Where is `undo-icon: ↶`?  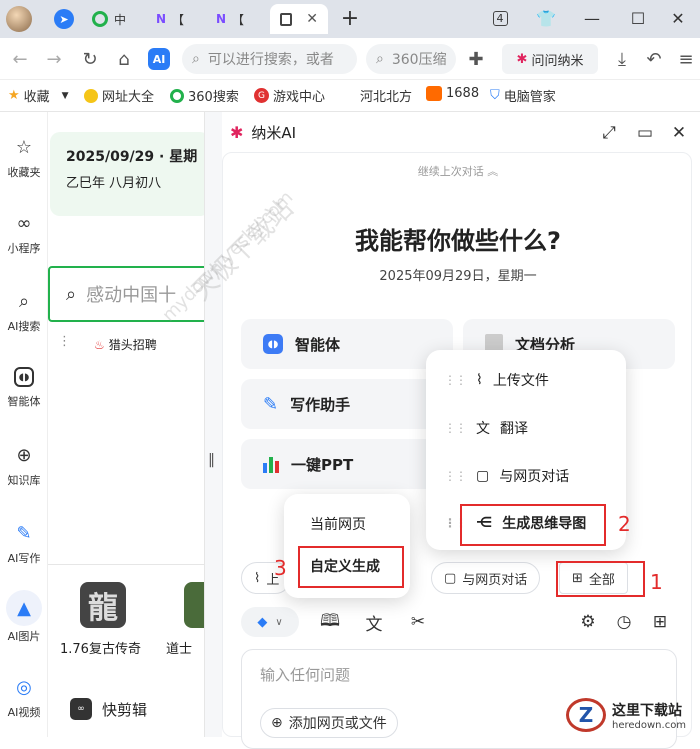
undo-icon: ↶ is located at coordinates (654, 59).